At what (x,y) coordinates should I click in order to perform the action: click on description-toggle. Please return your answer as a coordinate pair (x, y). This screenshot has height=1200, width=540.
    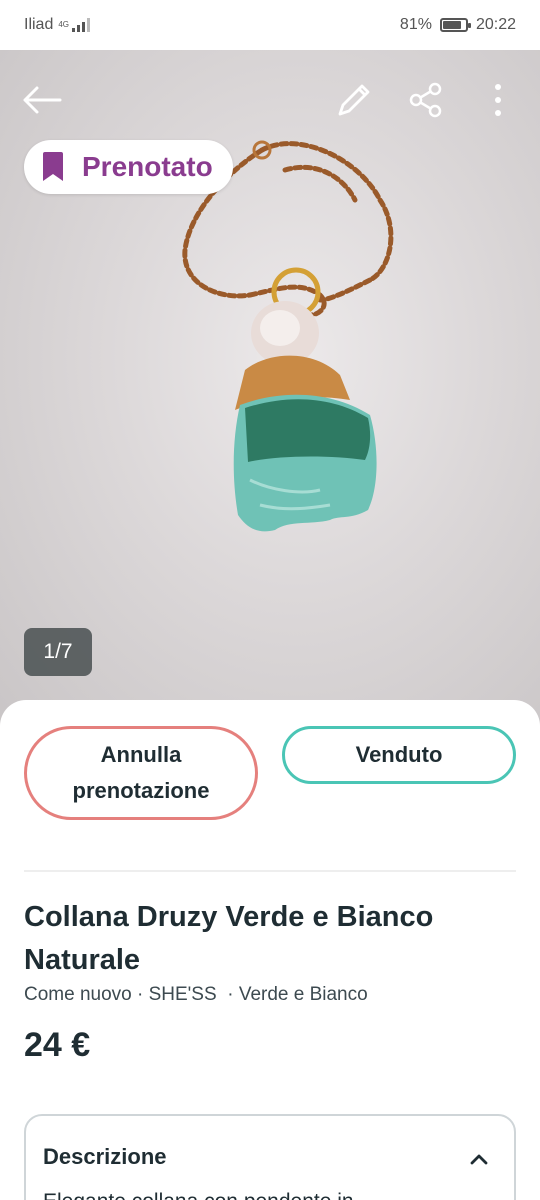
    Looking at the image, I should click on (479, 1159).